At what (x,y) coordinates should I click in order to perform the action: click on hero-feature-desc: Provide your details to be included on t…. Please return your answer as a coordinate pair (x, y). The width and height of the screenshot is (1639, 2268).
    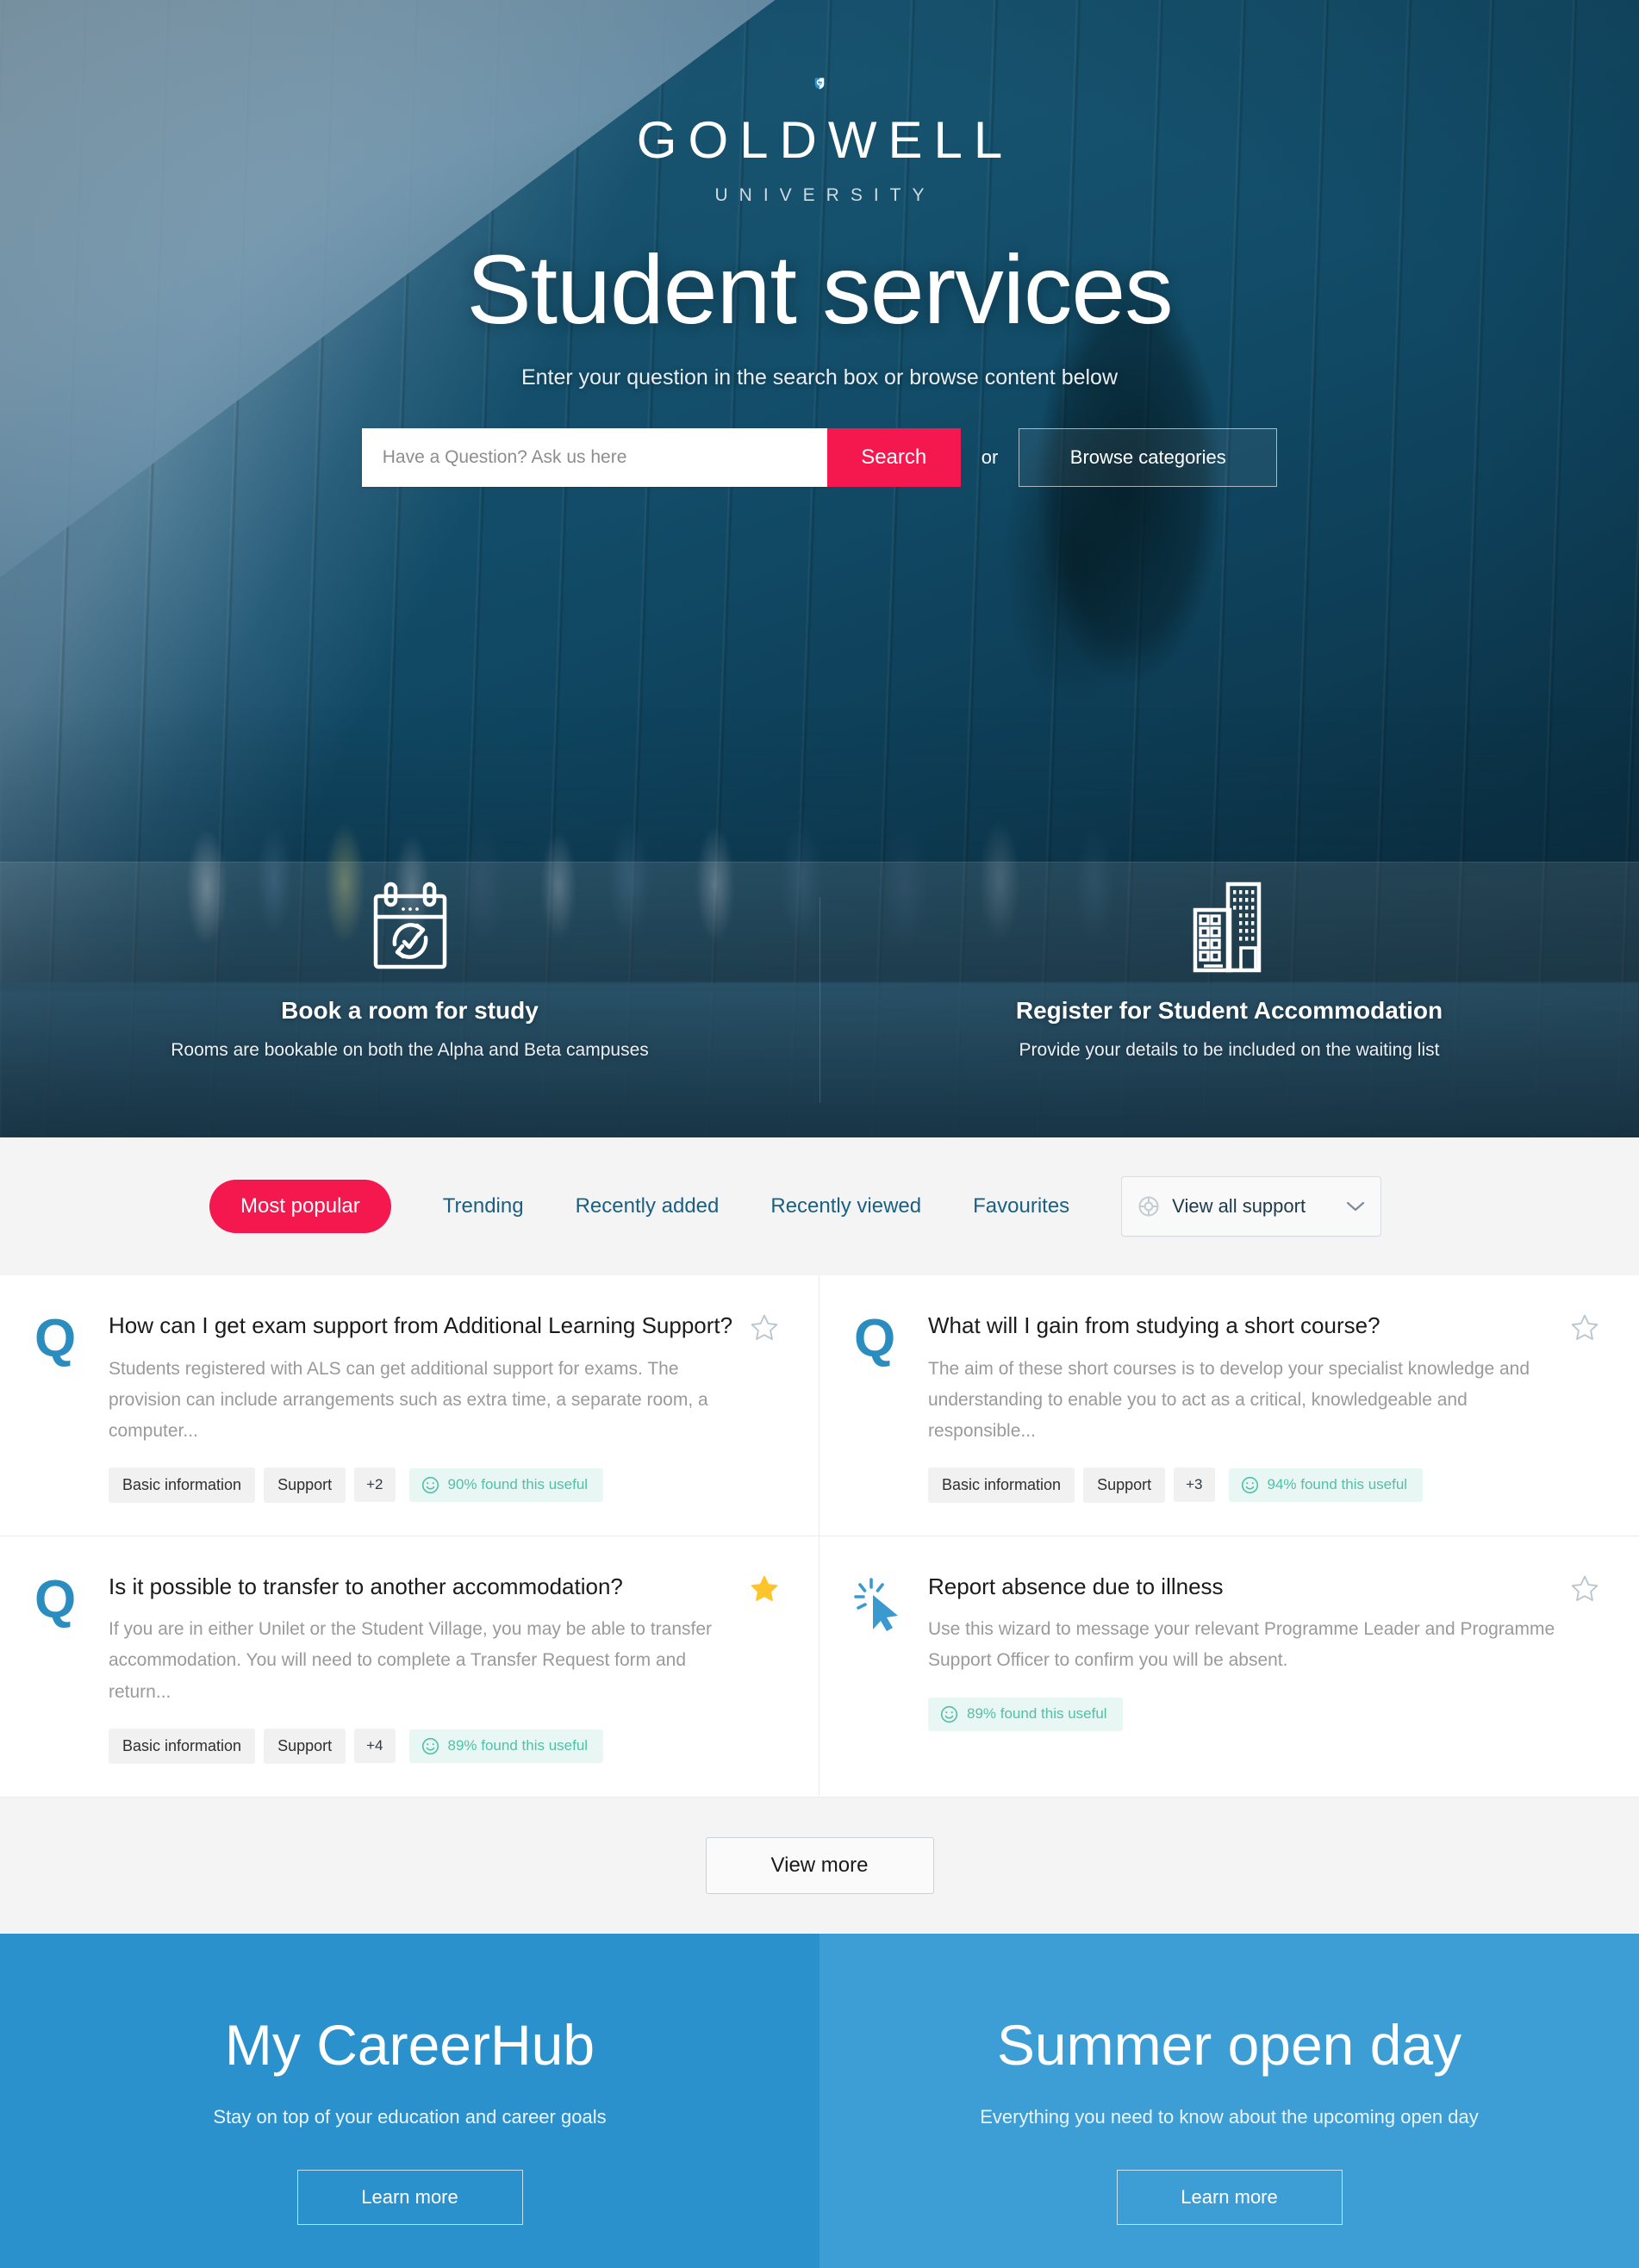
    Looking at the image, I should click on (1229, 1050).